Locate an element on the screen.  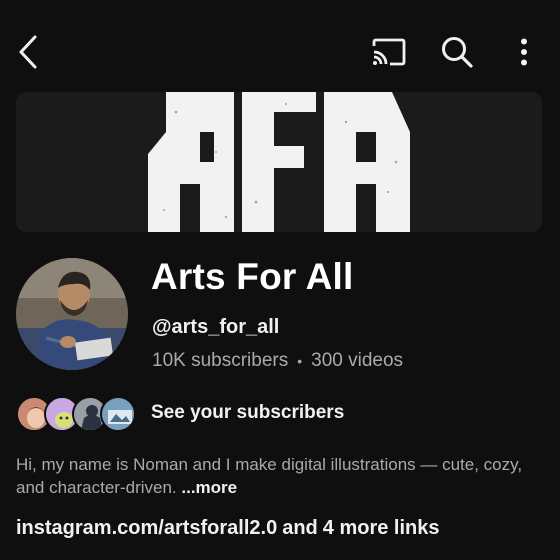
channel-stats: 10K subscribers • 300 videos is located at coordinates (277, 361).